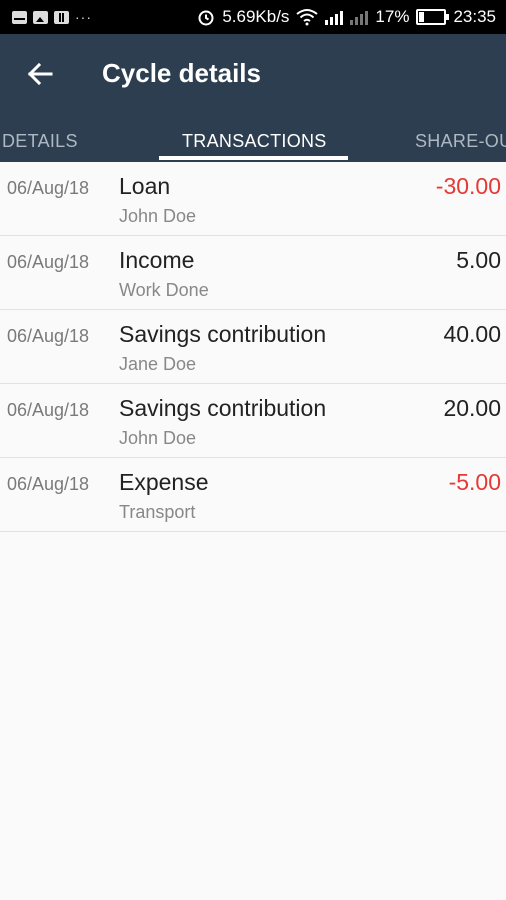 This screenshot has height=900, width=506. I want to click on alarm-icon, so click(206, 18).